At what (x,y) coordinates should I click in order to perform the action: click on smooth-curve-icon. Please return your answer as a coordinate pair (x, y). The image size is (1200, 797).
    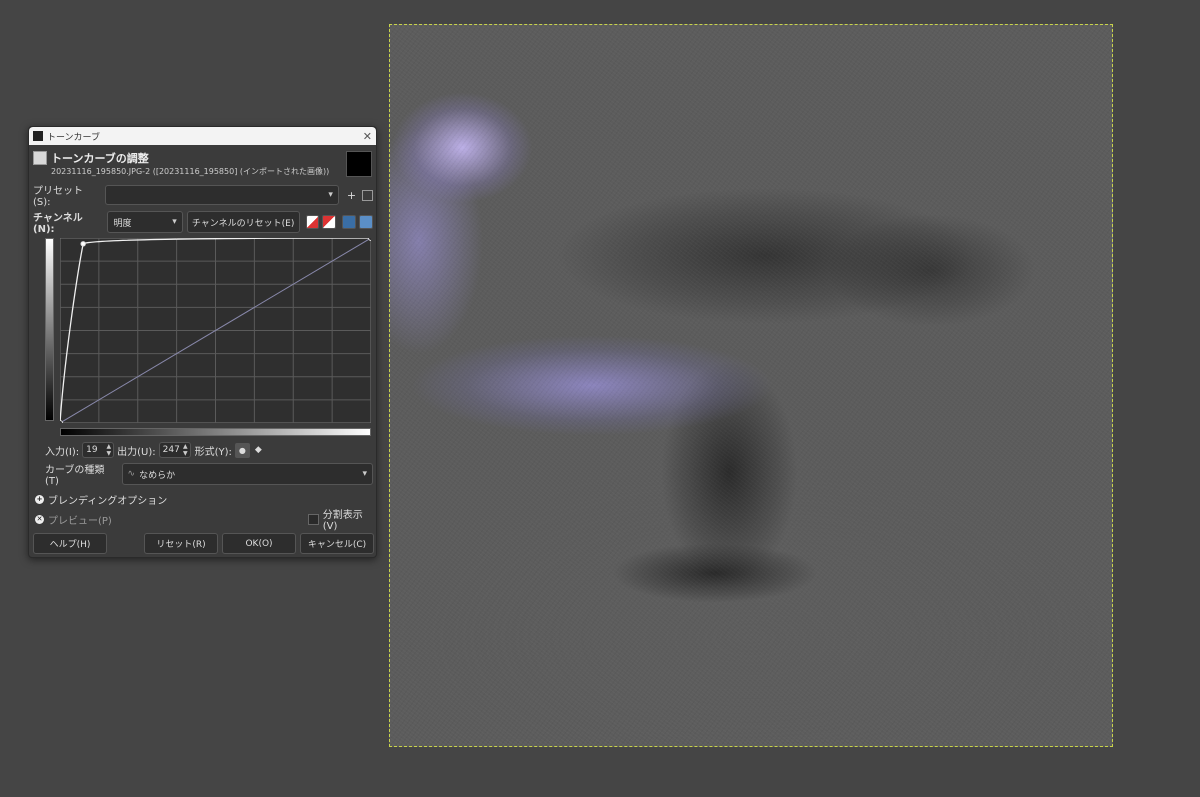
    Looking at the image, I should click on (349, 222).